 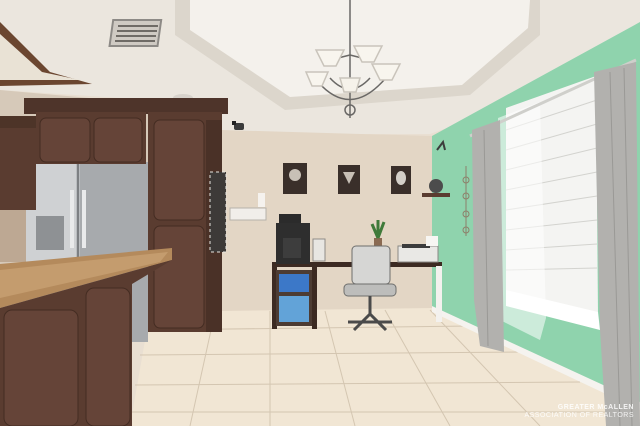 I want to click on watermark: GREATER McALLEN ASSOCIATION OF REALTORS, so click(x=579, y=412).